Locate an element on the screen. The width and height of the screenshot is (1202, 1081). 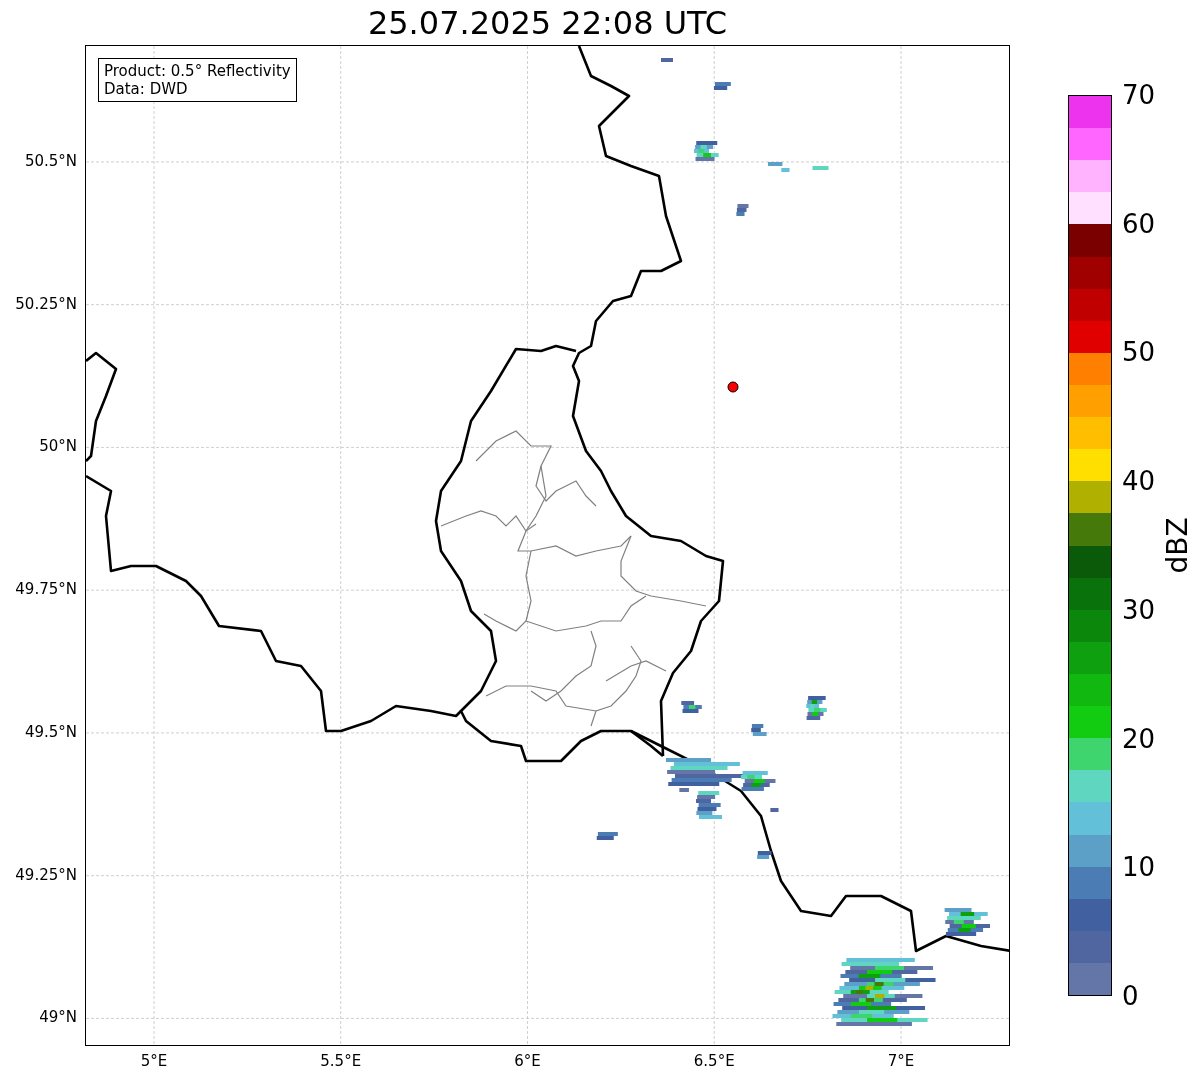
latitude-label: 49.5°N is located at coordinates (50, 731).